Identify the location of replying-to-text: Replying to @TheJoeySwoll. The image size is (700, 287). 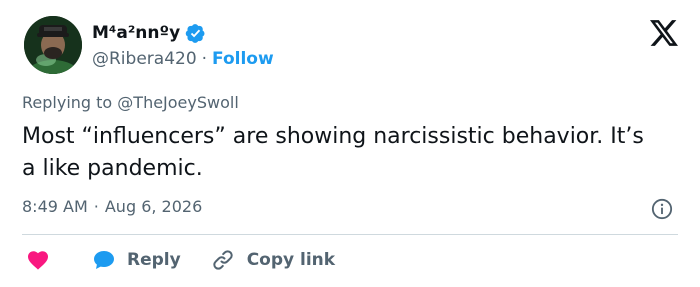
(130, 102).